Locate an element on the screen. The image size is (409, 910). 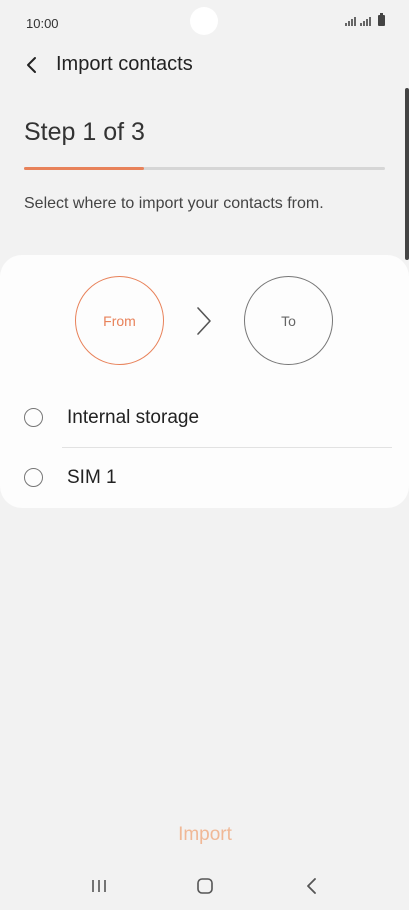
chevron-right-icon is located at coordinates (204, 321).